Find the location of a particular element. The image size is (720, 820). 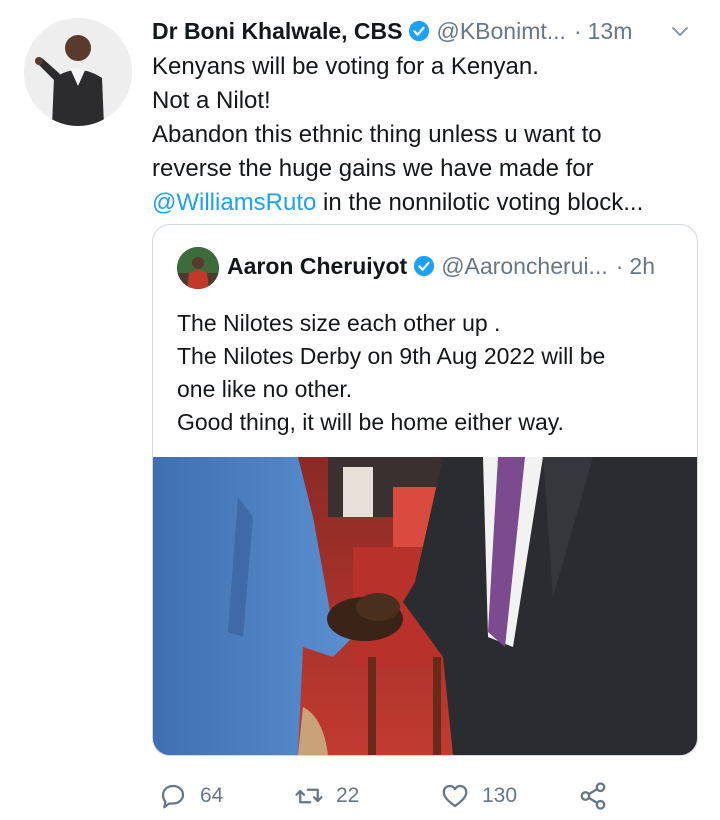

retweet-icon is located at coordinates (309, 796).